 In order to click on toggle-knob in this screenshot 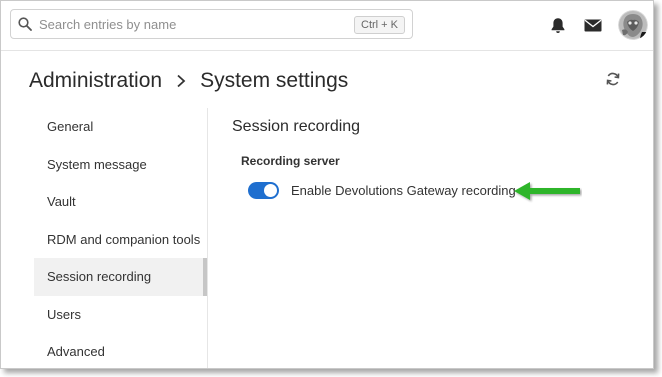, I will do `click(270, 190)`.